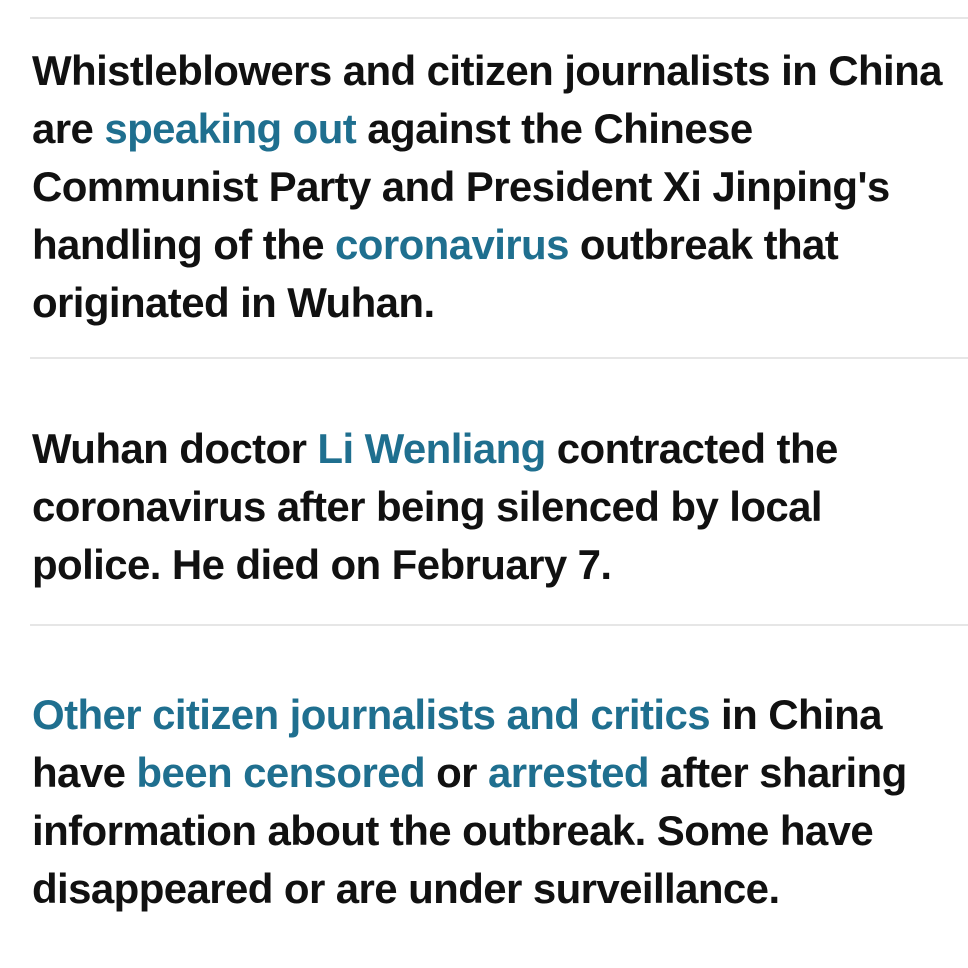  Describe the element at coordinates (280, 772) in the screenshot. I see `link-been-censored: been censored` at that location.